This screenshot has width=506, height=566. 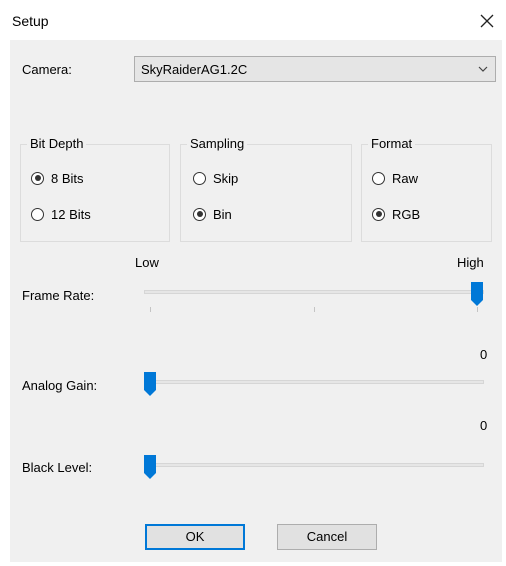 I want to click on chevron-down-icon, so click(x=483, y=70).